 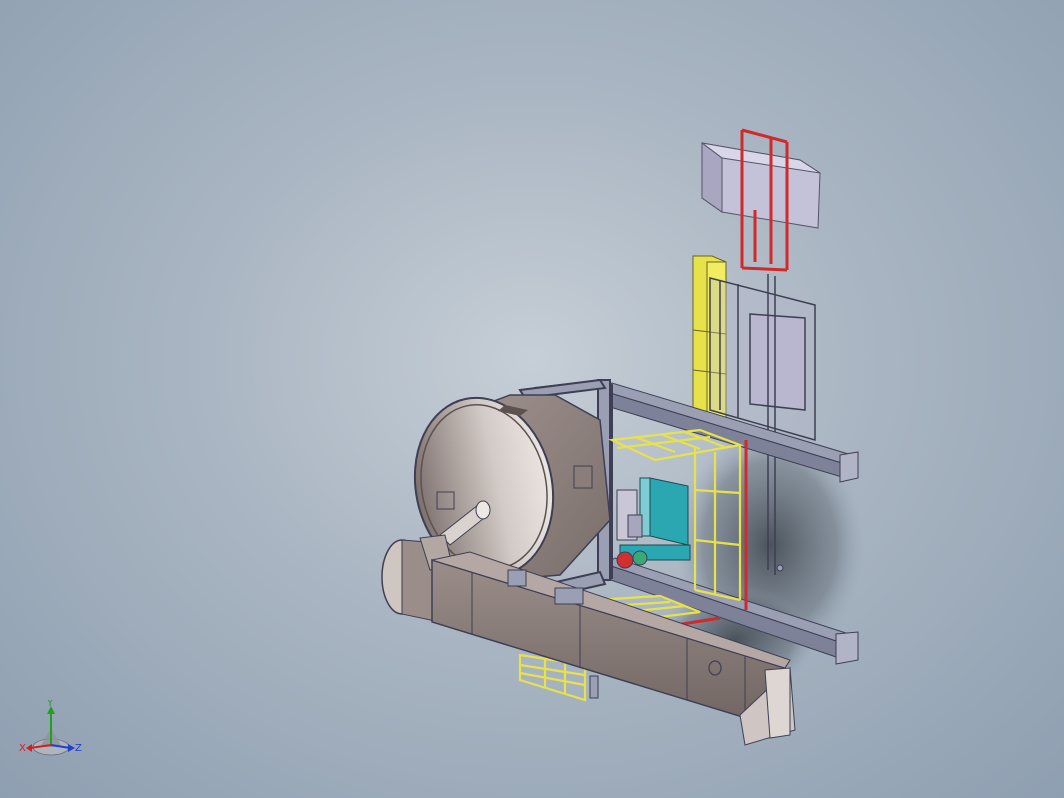 I want to click on z-axis-label: Z, so click(x=78, y=748).